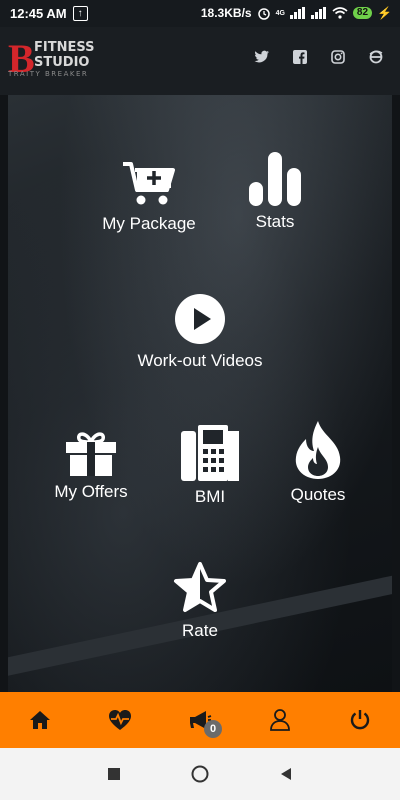  Describe the element at coordinates (384, 13) in the screenshot. I see `charging-icon: ⚡` at that location.